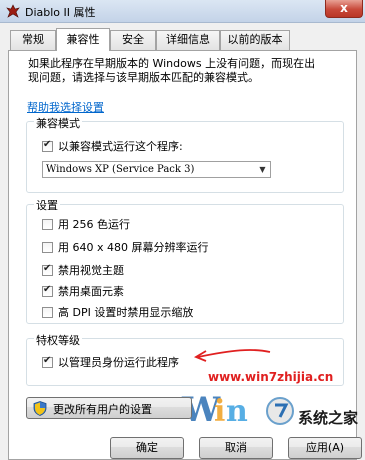 This screenshot has width=365, height=460. I want to click on setting-640x480-row: 用 640 x 480 屏幕分辨率运行, so click(125, 247).